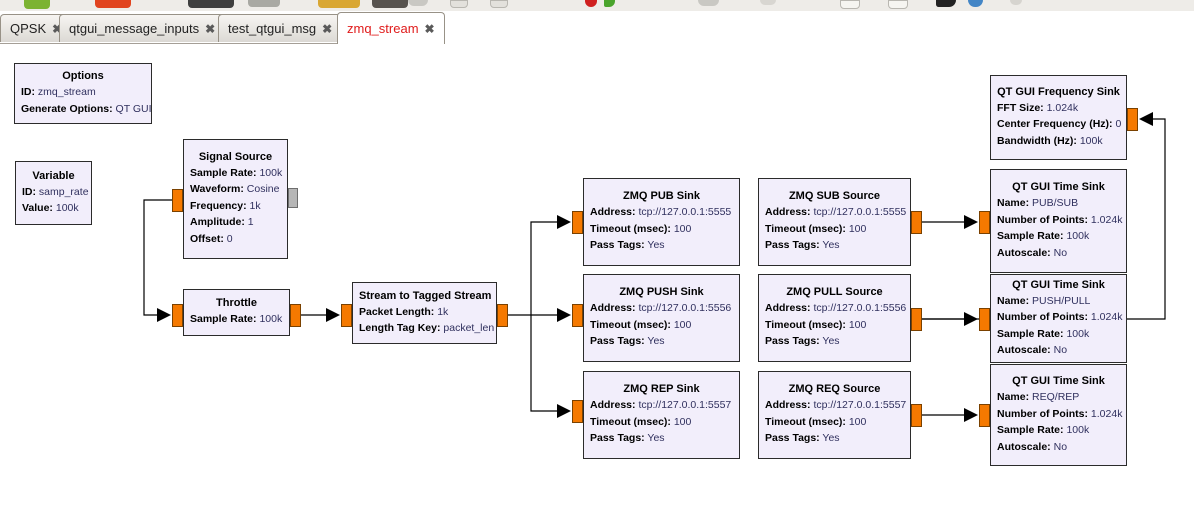 The width and height of the screenshot is (1194, 521). What do you see at coordinates (225, 205) in the screenshot?
I see `block-param: Frequency: 1k` at bounding box center [225, 205].